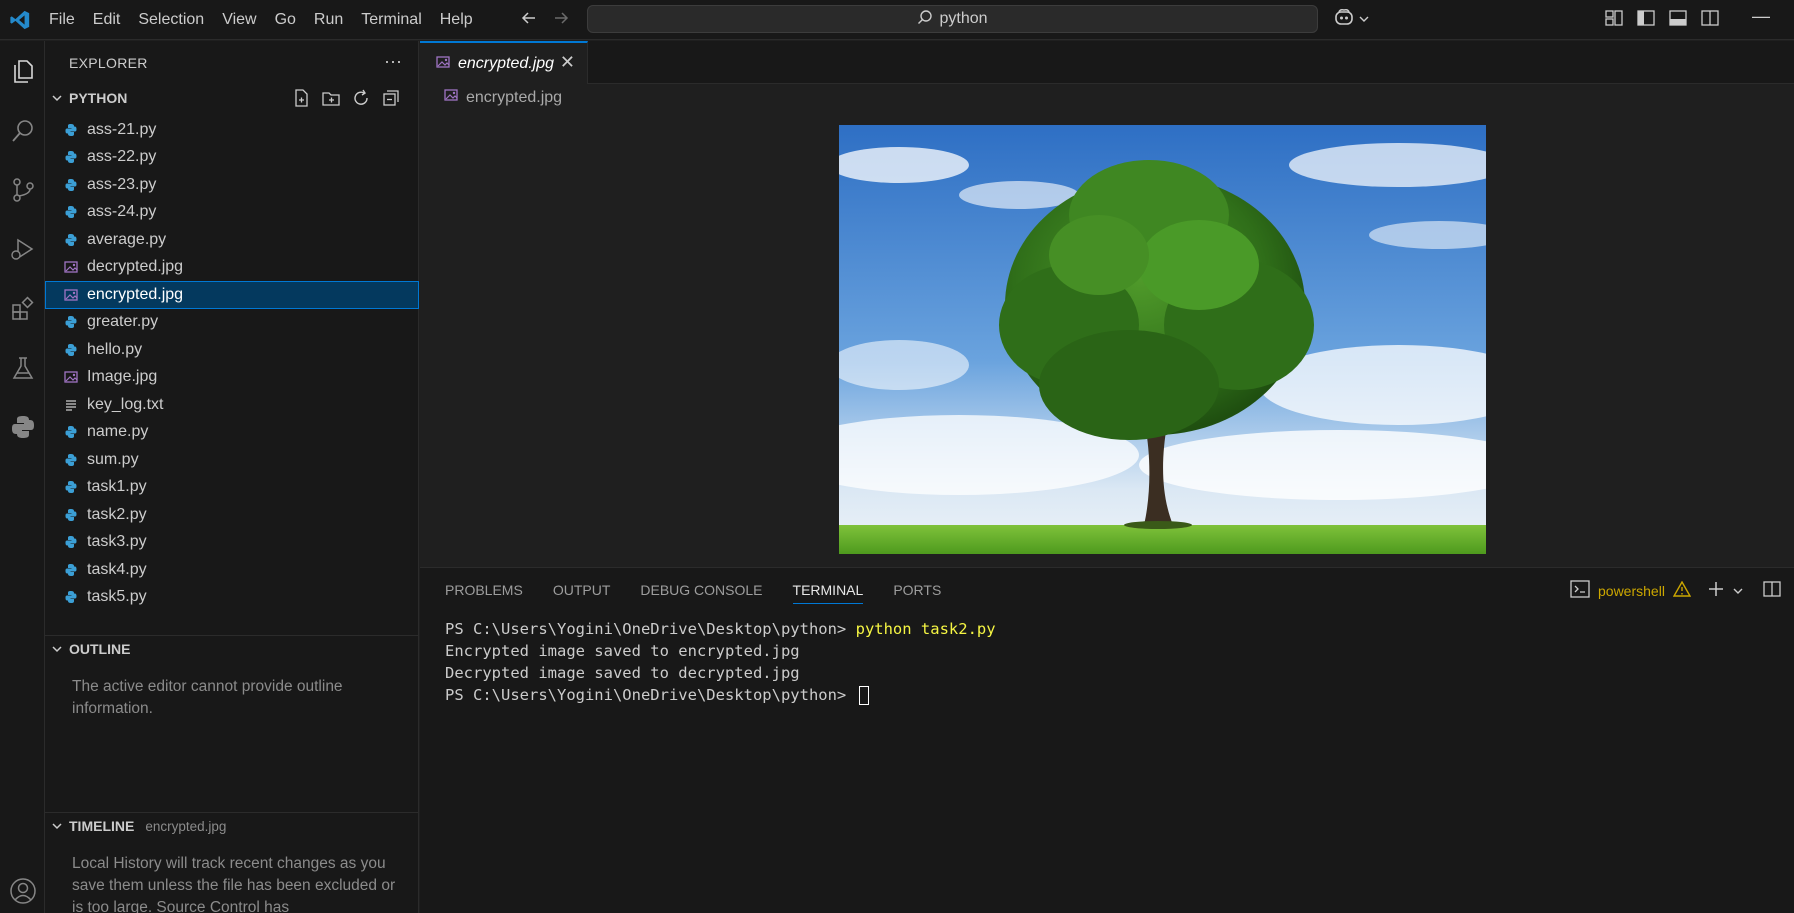 This screenshot has width=1794, height=913. What do you see at coordinates (232, 185) in the screenshot?
I see `file-row: ass-23.py` at bounding box center [232, 185].